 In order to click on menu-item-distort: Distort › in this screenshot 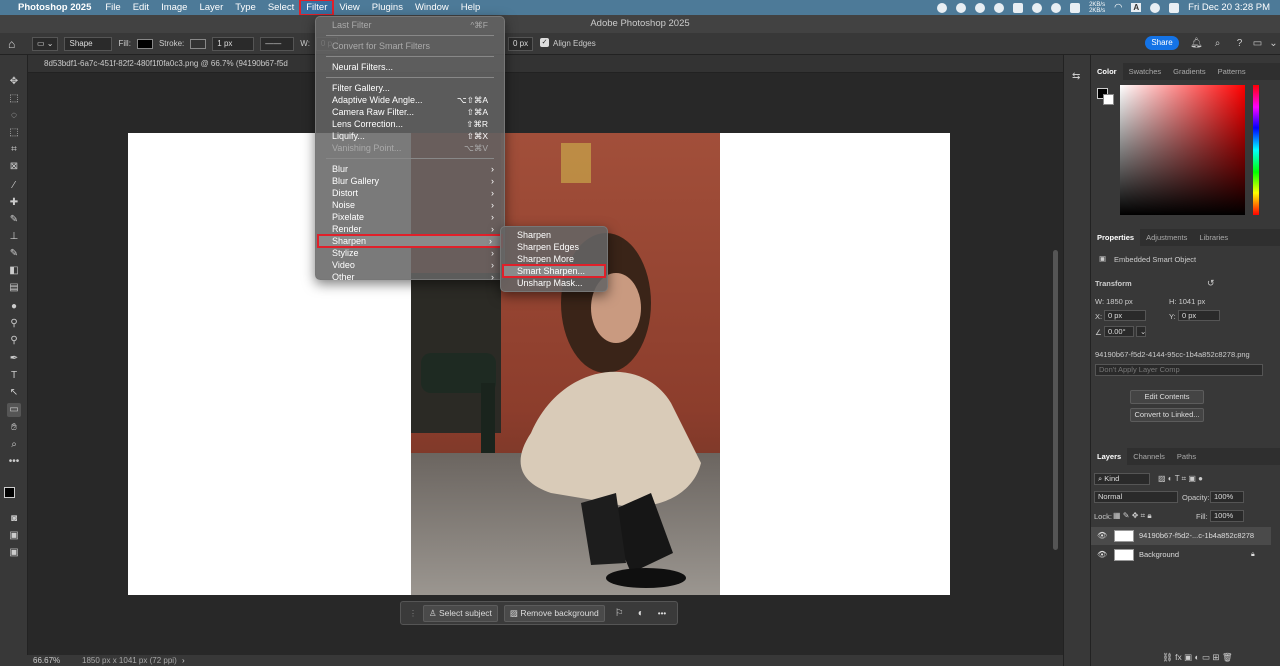, I will do `click(410, 193)`.